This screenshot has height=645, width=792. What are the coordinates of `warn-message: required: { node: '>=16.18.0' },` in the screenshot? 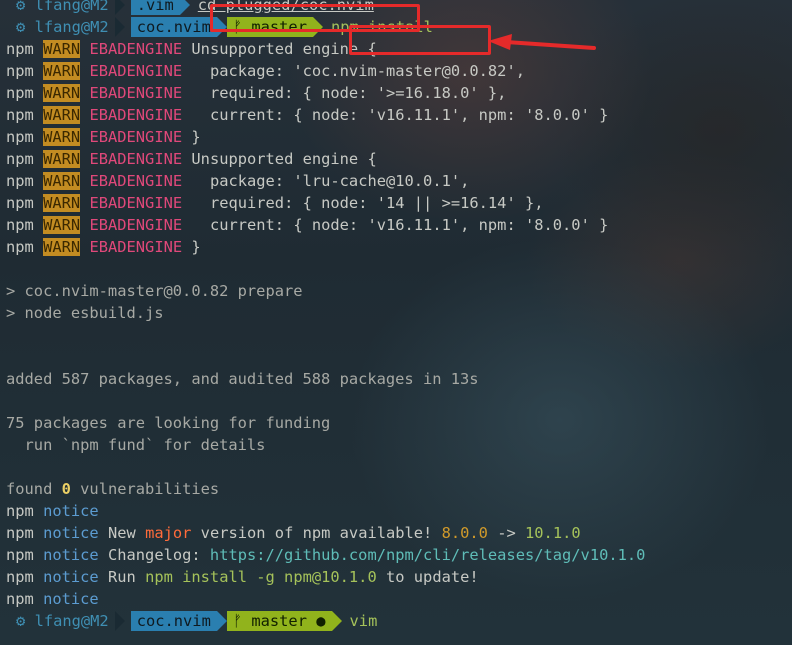 It's located at (349, 93).